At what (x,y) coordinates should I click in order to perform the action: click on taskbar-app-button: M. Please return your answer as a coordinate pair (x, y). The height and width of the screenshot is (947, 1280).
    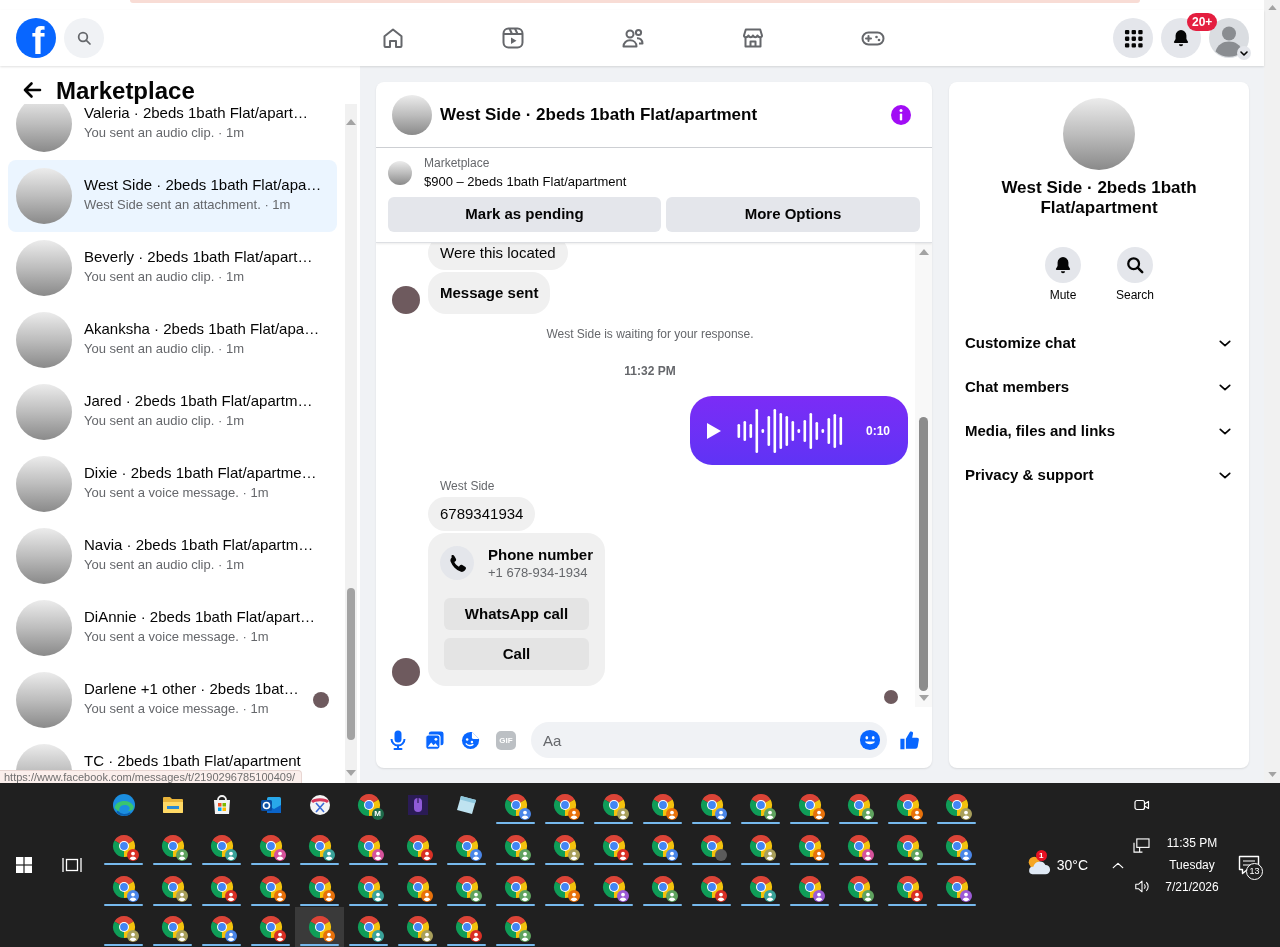
    Looking at the image, I should click on (368, 804).